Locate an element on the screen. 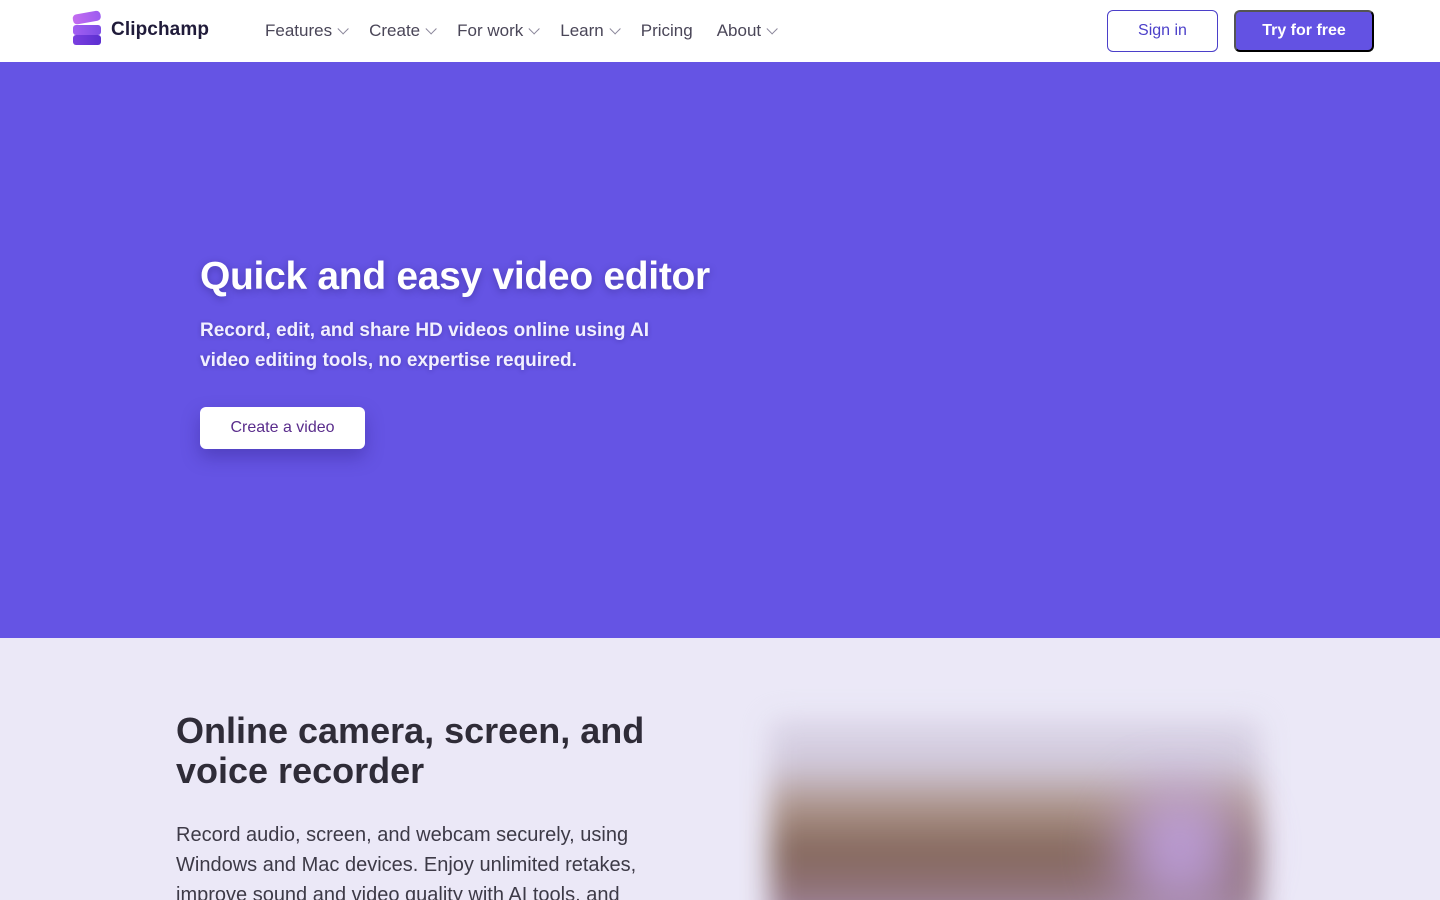  nav-item-label: Pricing is located at coordinates (666, 30).